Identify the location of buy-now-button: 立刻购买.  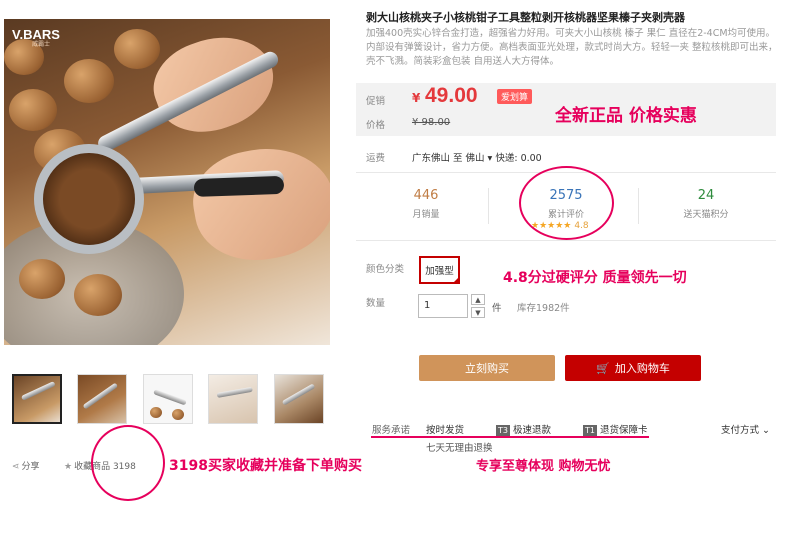
(487, 368).